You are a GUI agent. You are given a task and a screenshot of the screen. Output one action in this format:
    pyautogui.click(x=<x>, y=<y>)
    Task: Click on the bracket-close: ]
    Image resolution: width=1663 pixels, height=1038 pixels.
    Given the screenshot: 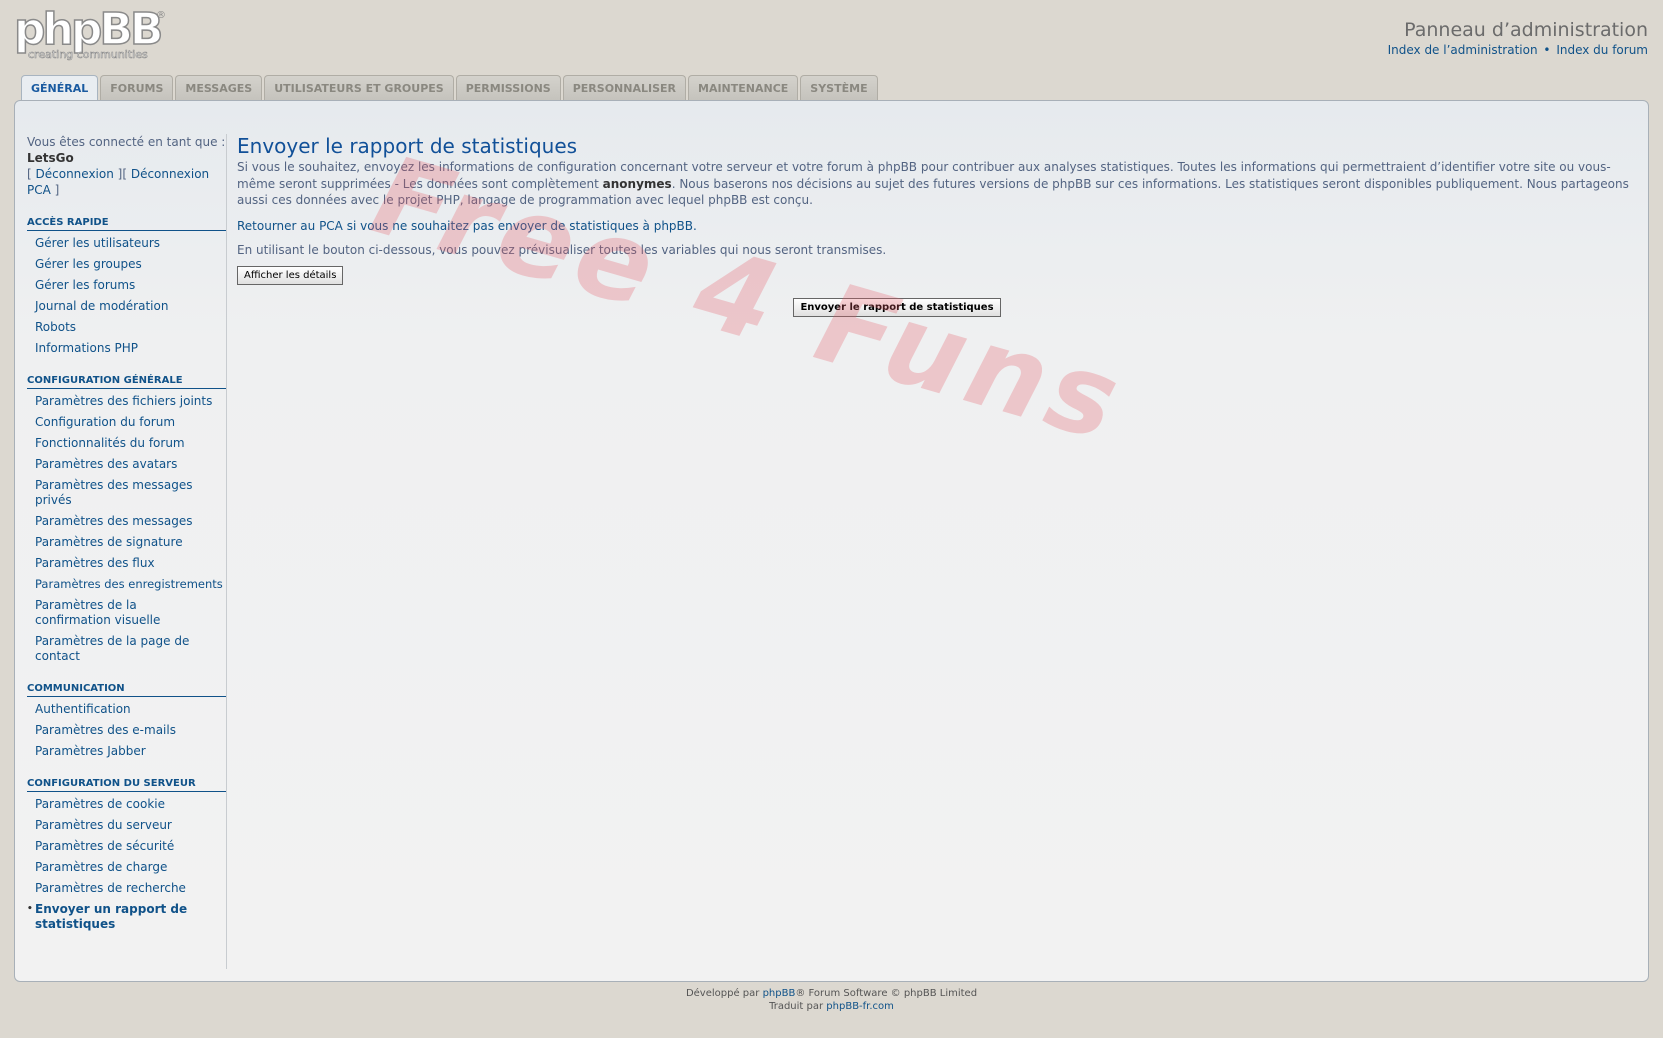 What is the action you would take?
    pyautogui.click(x=55, y=190)
    